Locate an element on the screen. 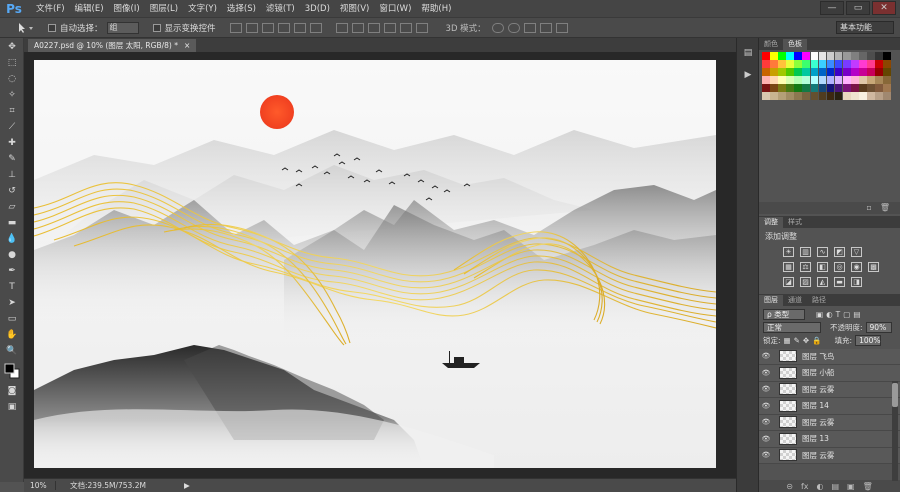 This screenshot has width=900, height=492. menu-image: 图像(I) is located at coordinates (127, 9).